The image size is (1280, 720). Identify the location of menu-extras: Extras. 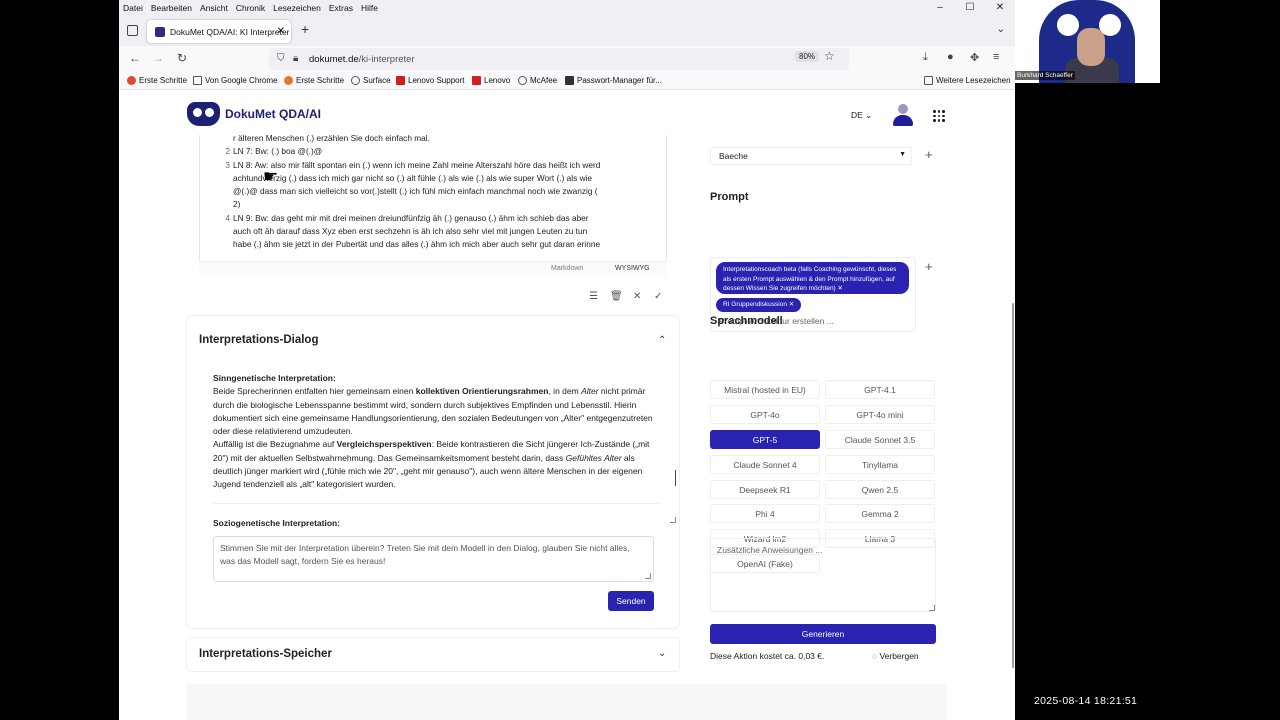
(341, 8).